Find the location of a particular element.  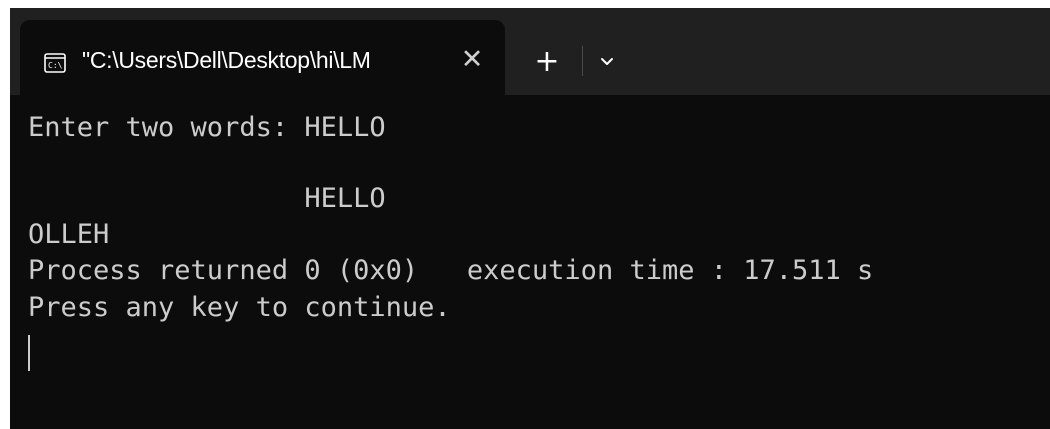

output-line: OLLEH is located at coordinates (69, 234).